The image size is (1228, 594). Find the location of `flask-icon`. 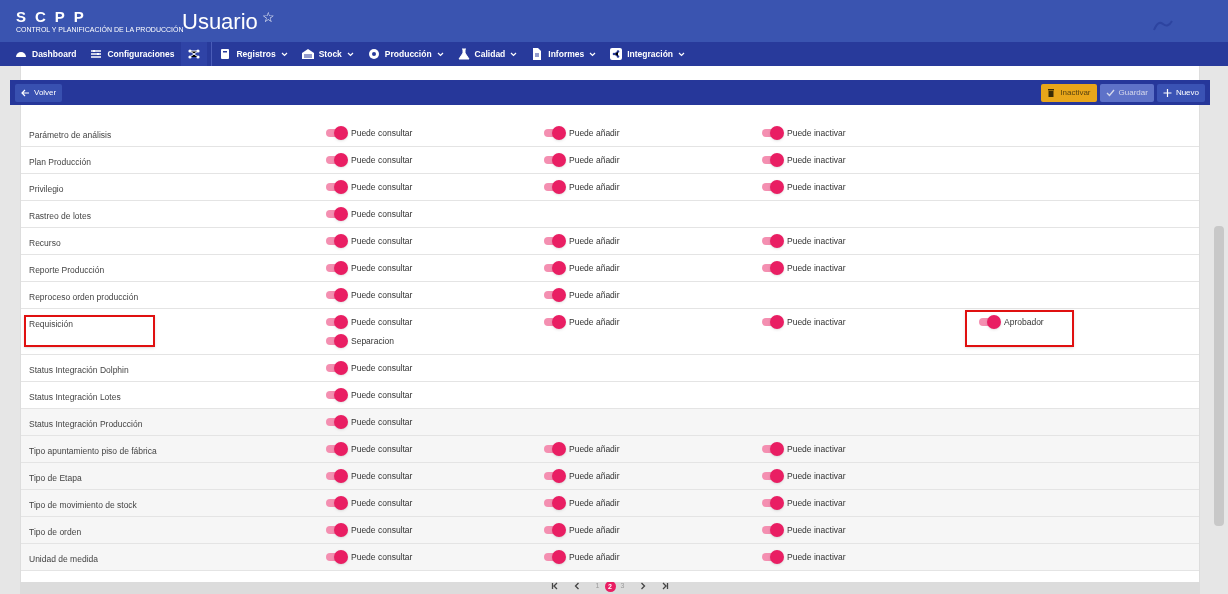

flask-icon is located at coordinates (463, 54).